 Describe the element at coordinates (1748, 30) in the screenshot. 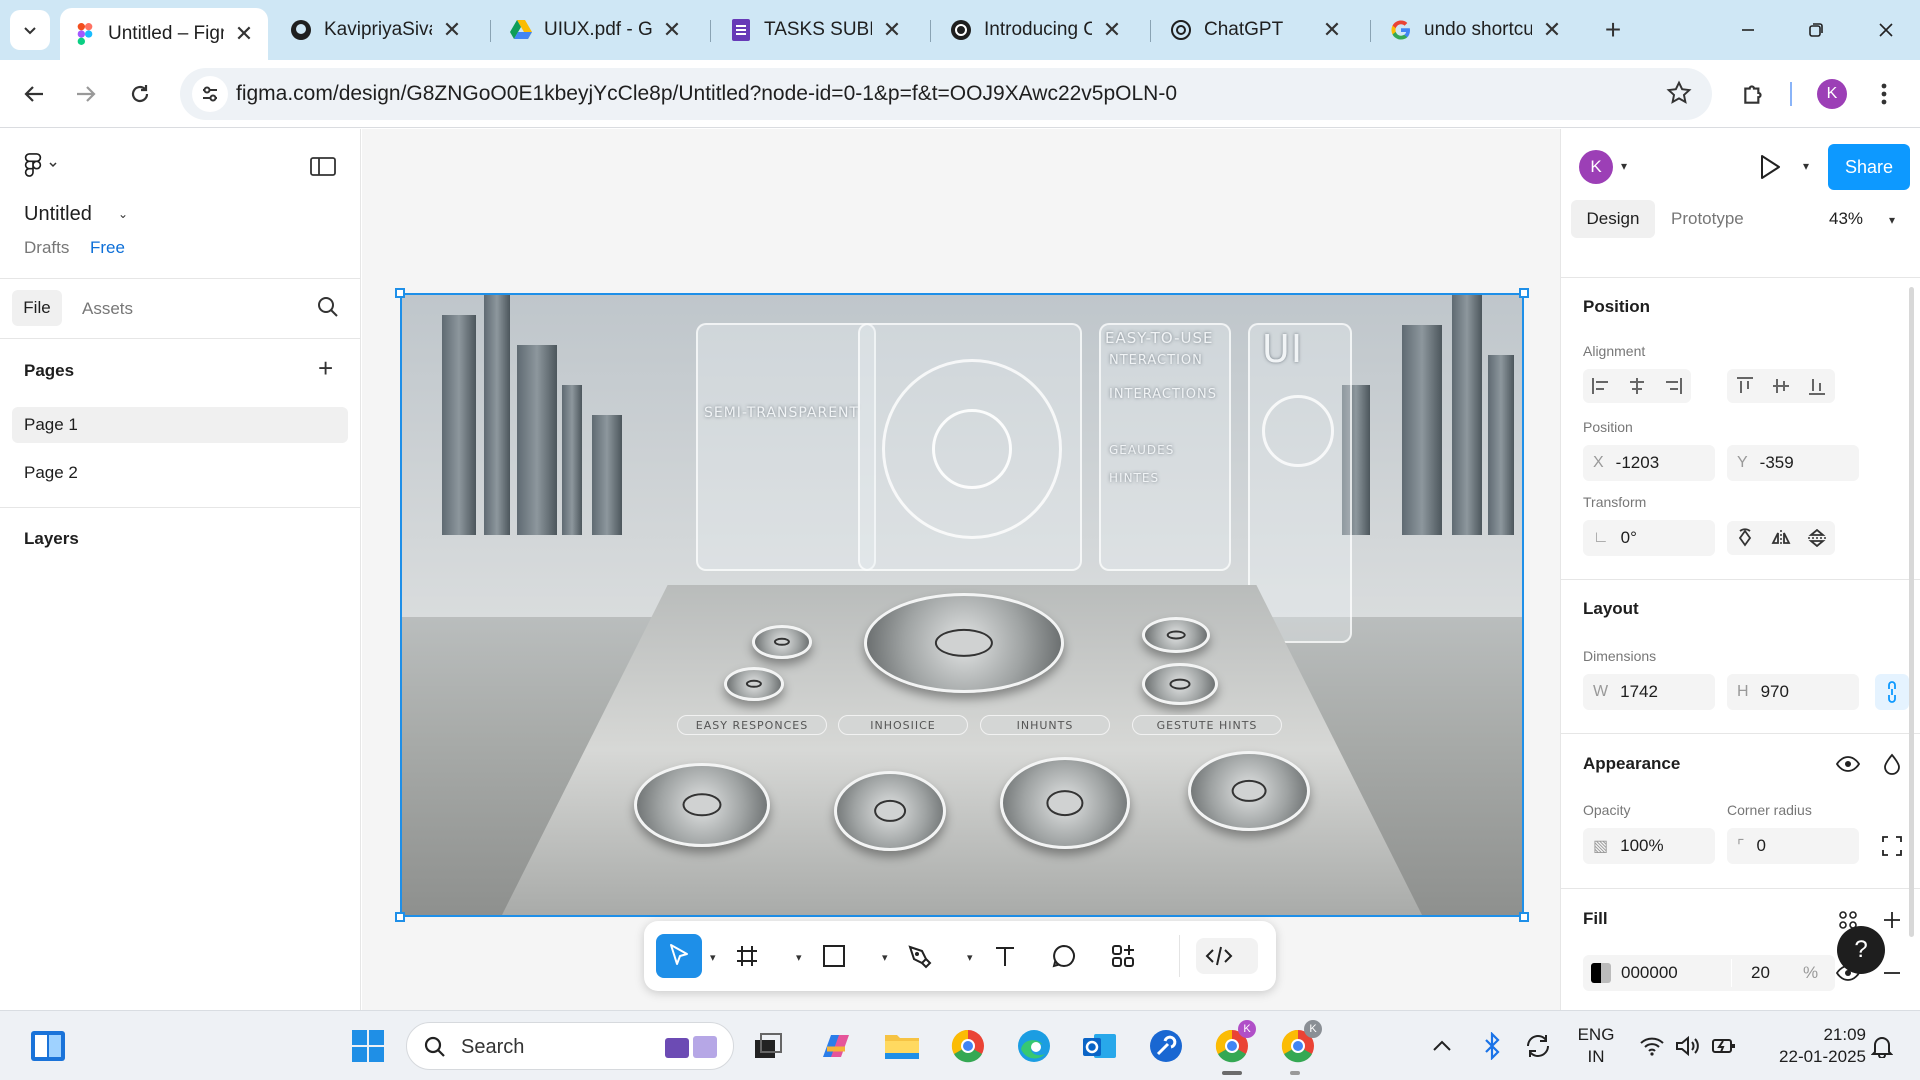

I see `minimize-button` at that location.